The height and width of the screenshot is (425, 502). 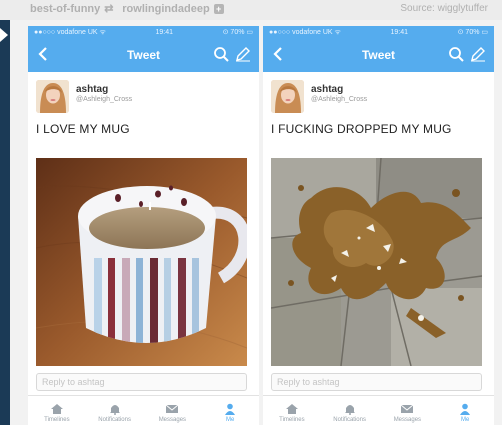 What do you see at coordinates (83, 129) in the screenshot?
I see `tweet-text: I LOVE MY MUG` at bounding box center [83, 129].